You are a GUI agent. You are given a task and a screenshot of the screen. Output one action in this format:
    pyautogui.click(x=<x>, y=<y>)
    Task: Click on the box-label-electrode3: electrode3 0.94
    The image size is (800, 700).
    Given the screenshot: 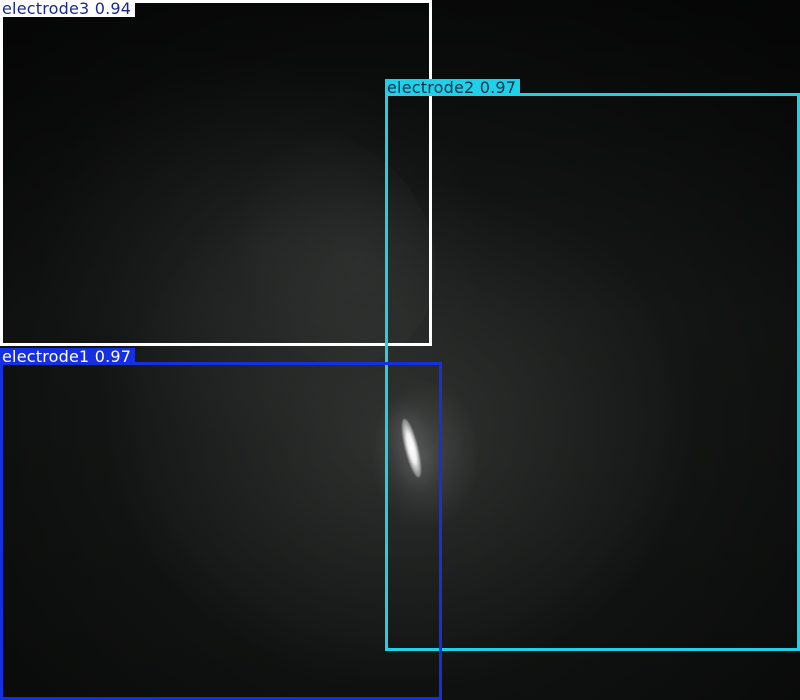 What is the action you would take?
    pyautogui.click(x=68, y=9)
    